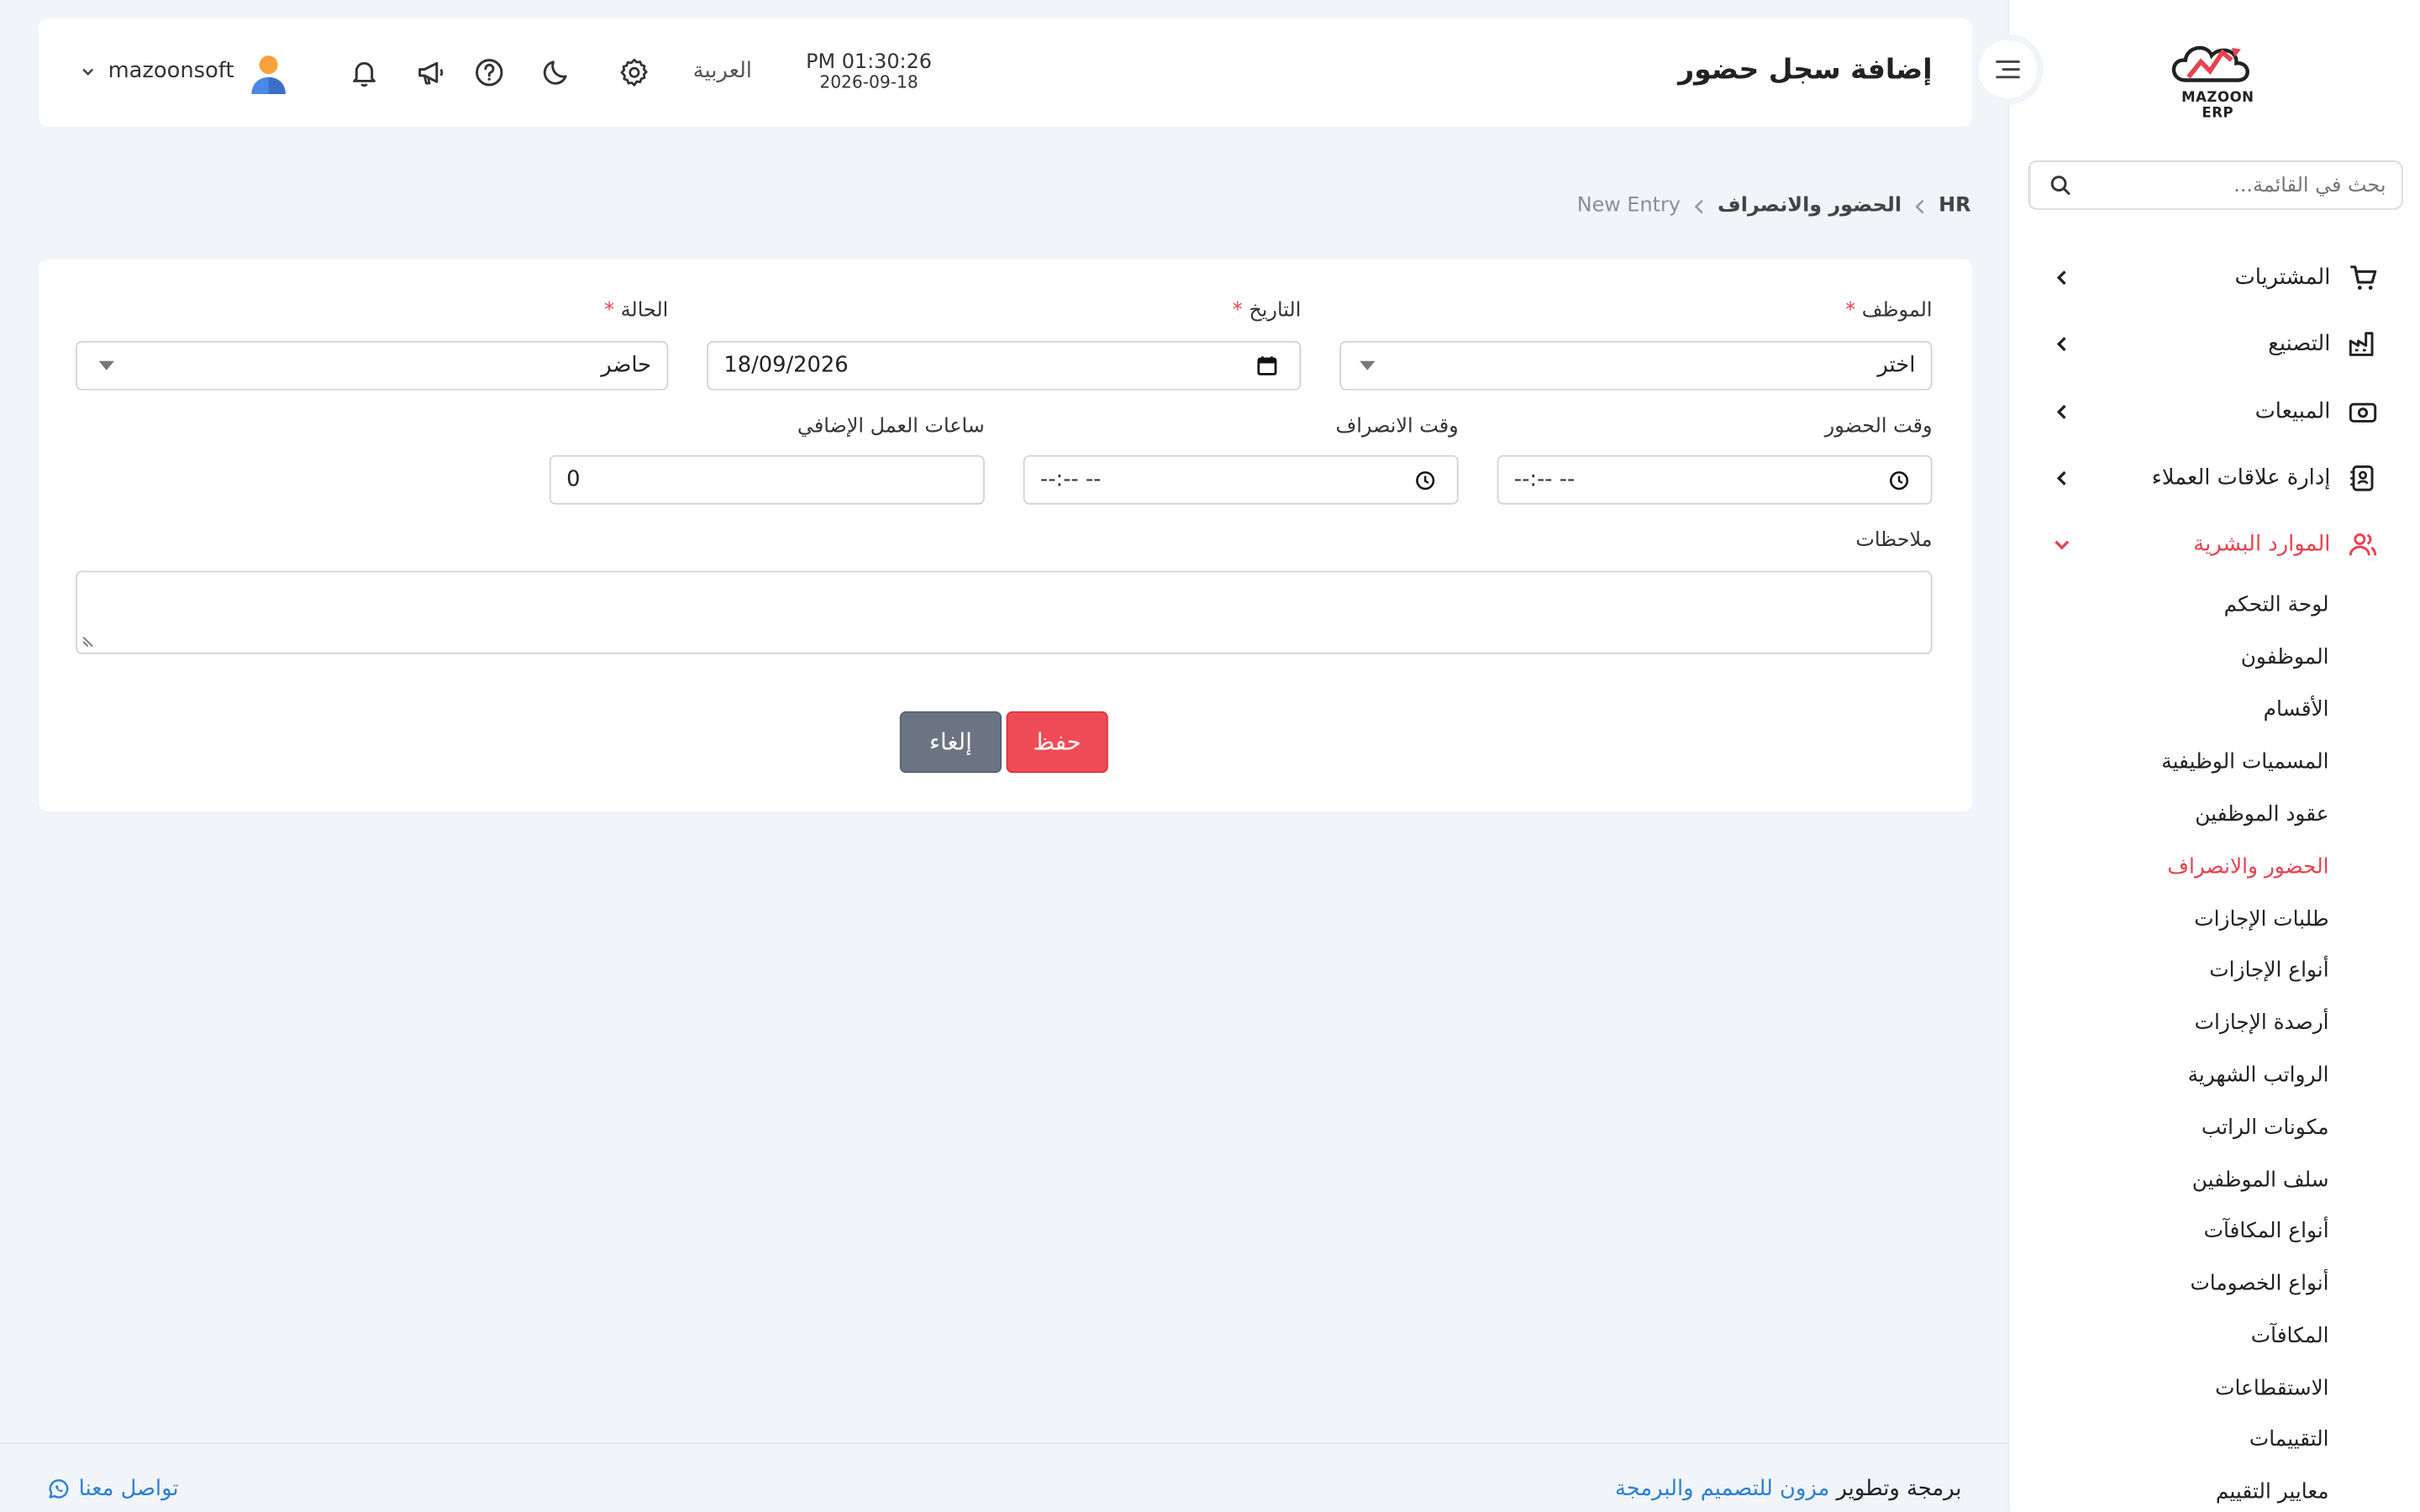 The width and height of the screenshot is (2420, 1512). I want to click on employee-select: اختر, so click(1636, 365).